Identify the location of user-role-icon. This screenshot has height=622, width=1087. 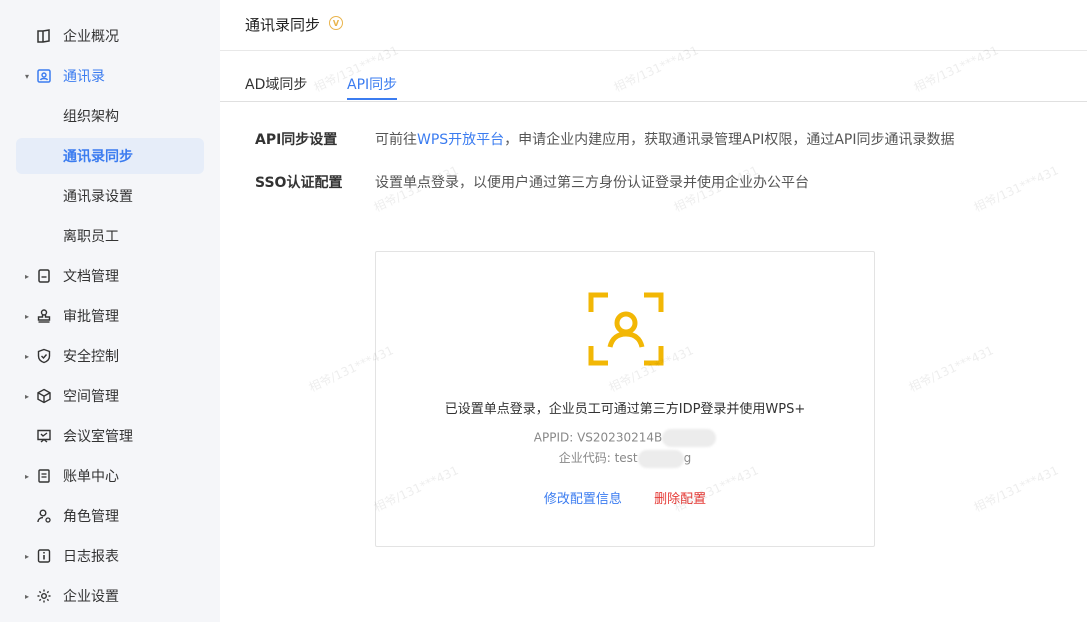
(44, 516).